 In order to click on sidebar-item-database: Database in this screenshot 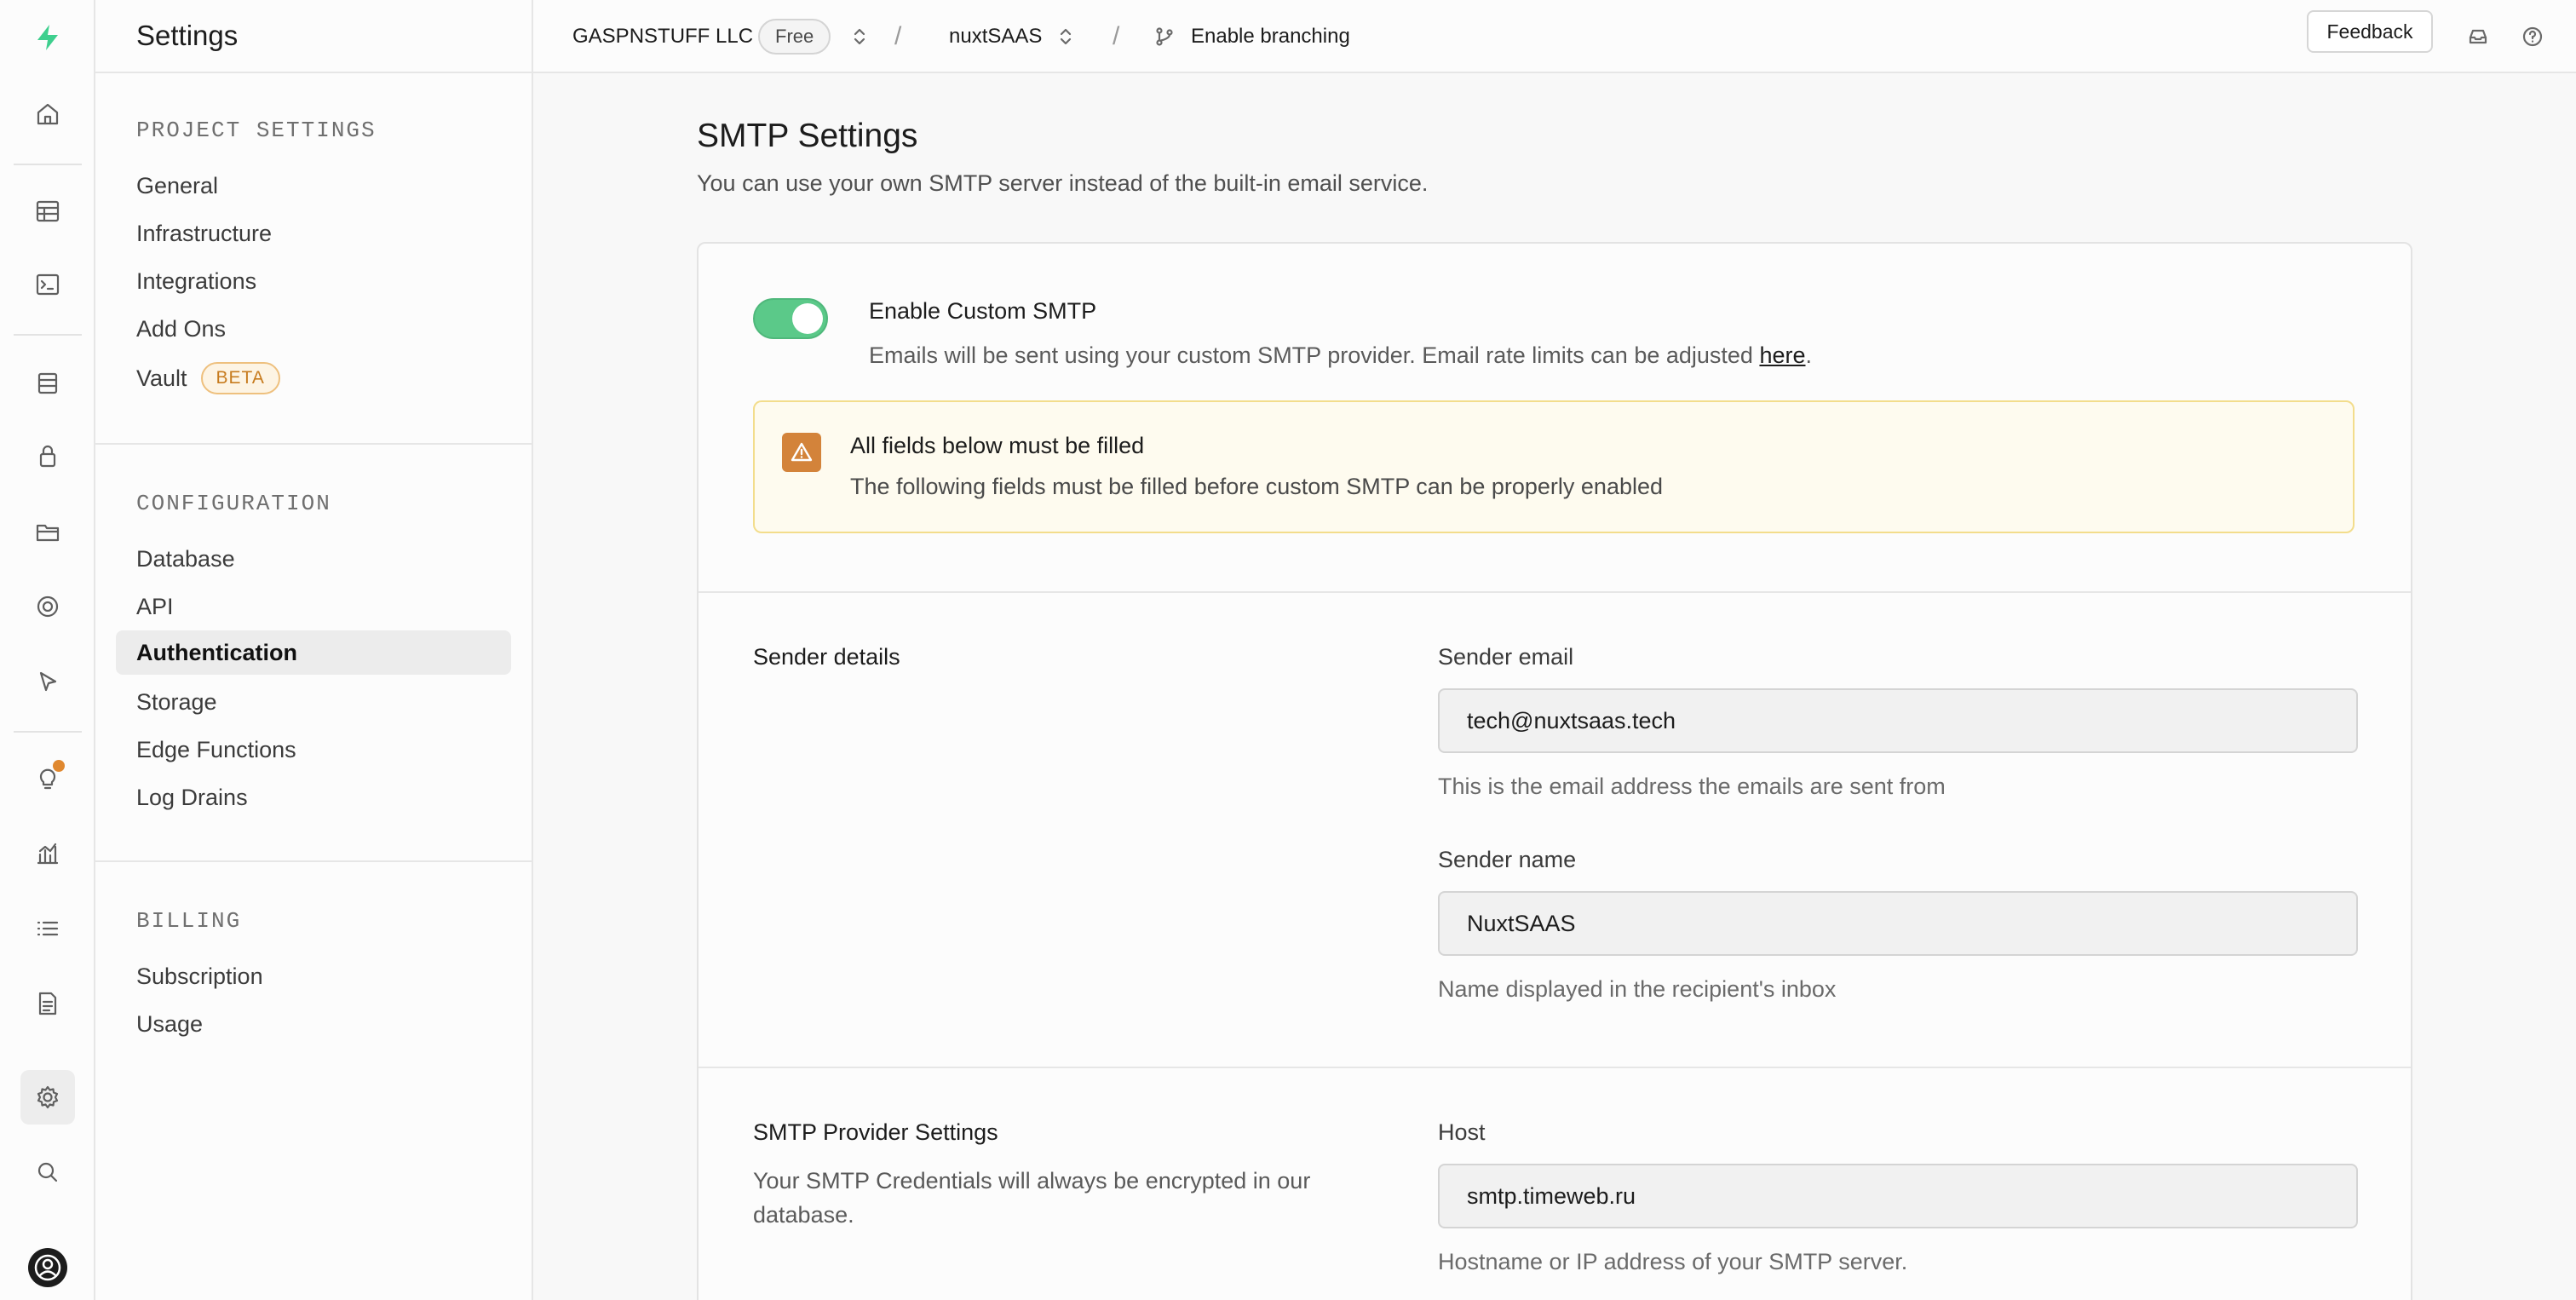, I will do `click(313, 559)`.